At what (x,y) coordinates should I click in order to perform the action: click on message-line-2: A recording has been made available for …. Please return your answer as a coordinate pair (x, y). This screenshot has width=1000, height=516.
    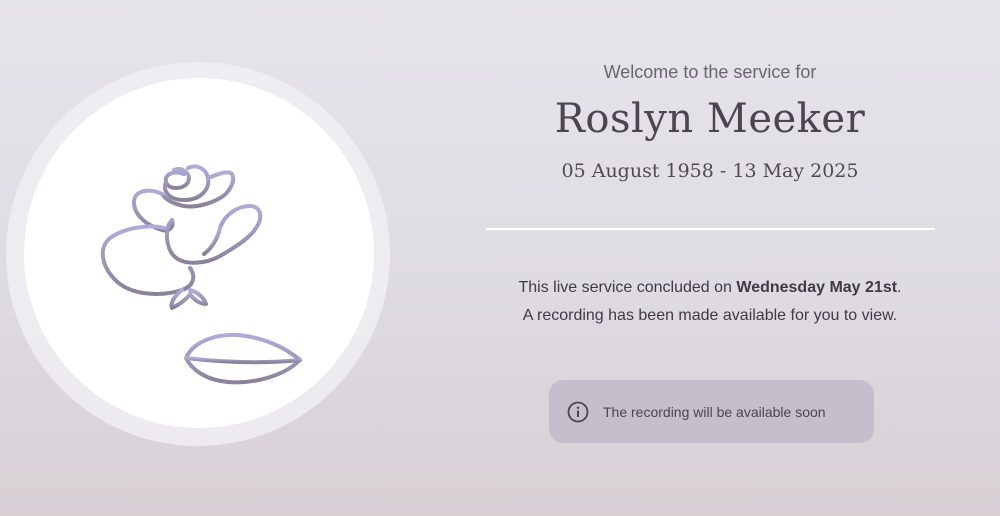
    Looking at the image, I should click on (710, 315).